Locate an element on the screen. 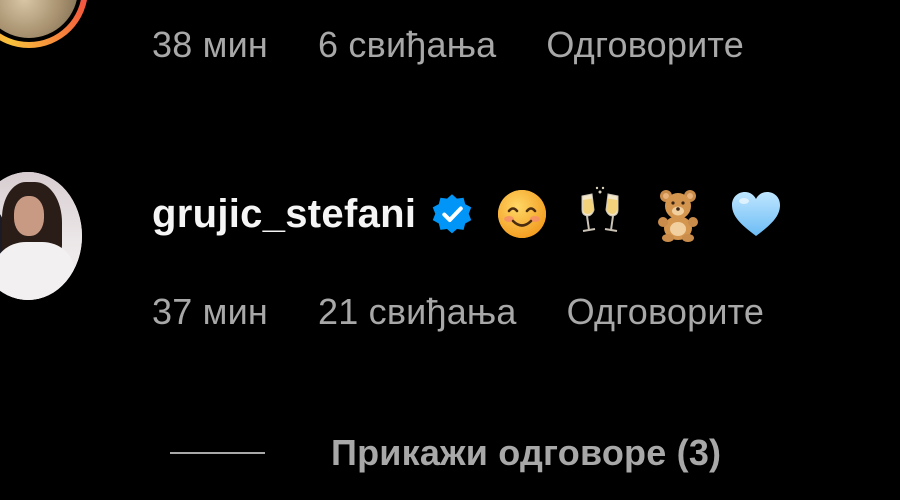 The height and width of the screenshot is (500, 900). avatar is located at coordinates (41, 236).